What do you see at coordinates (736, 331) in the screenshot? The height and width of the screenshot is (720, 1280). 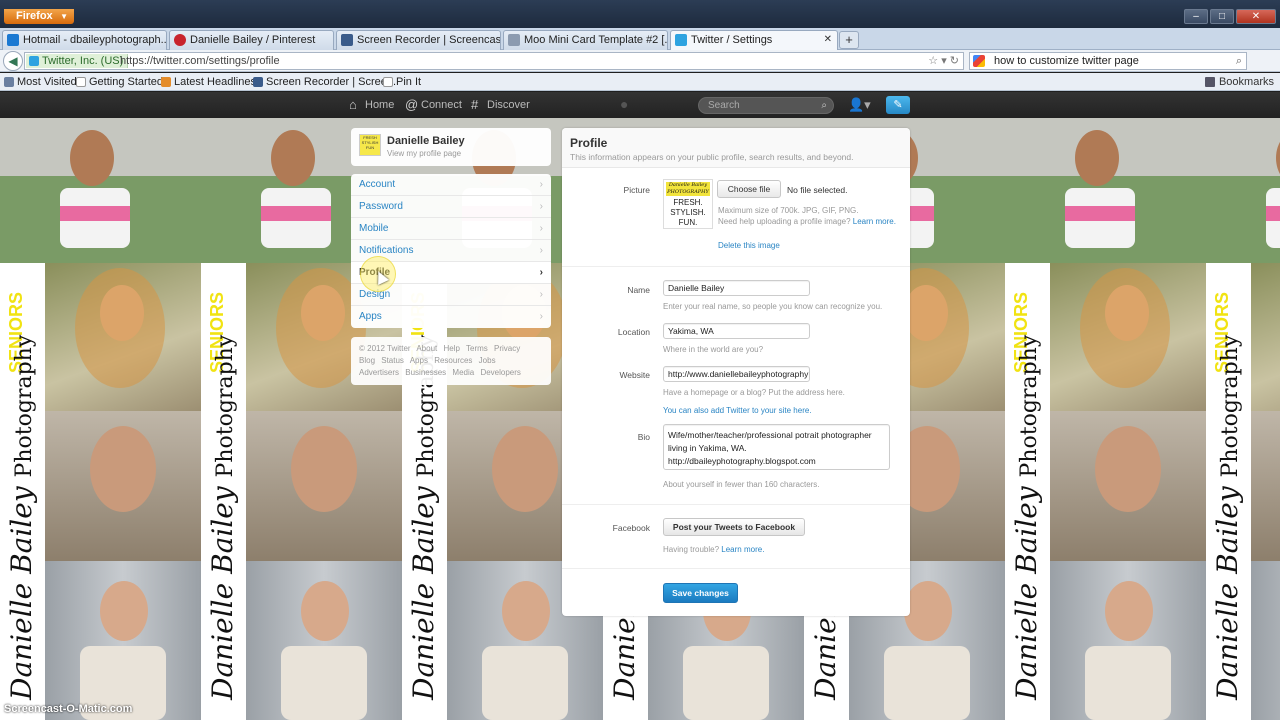 I see `location-input: Yakima, WA` at bounding box center [736, 331].